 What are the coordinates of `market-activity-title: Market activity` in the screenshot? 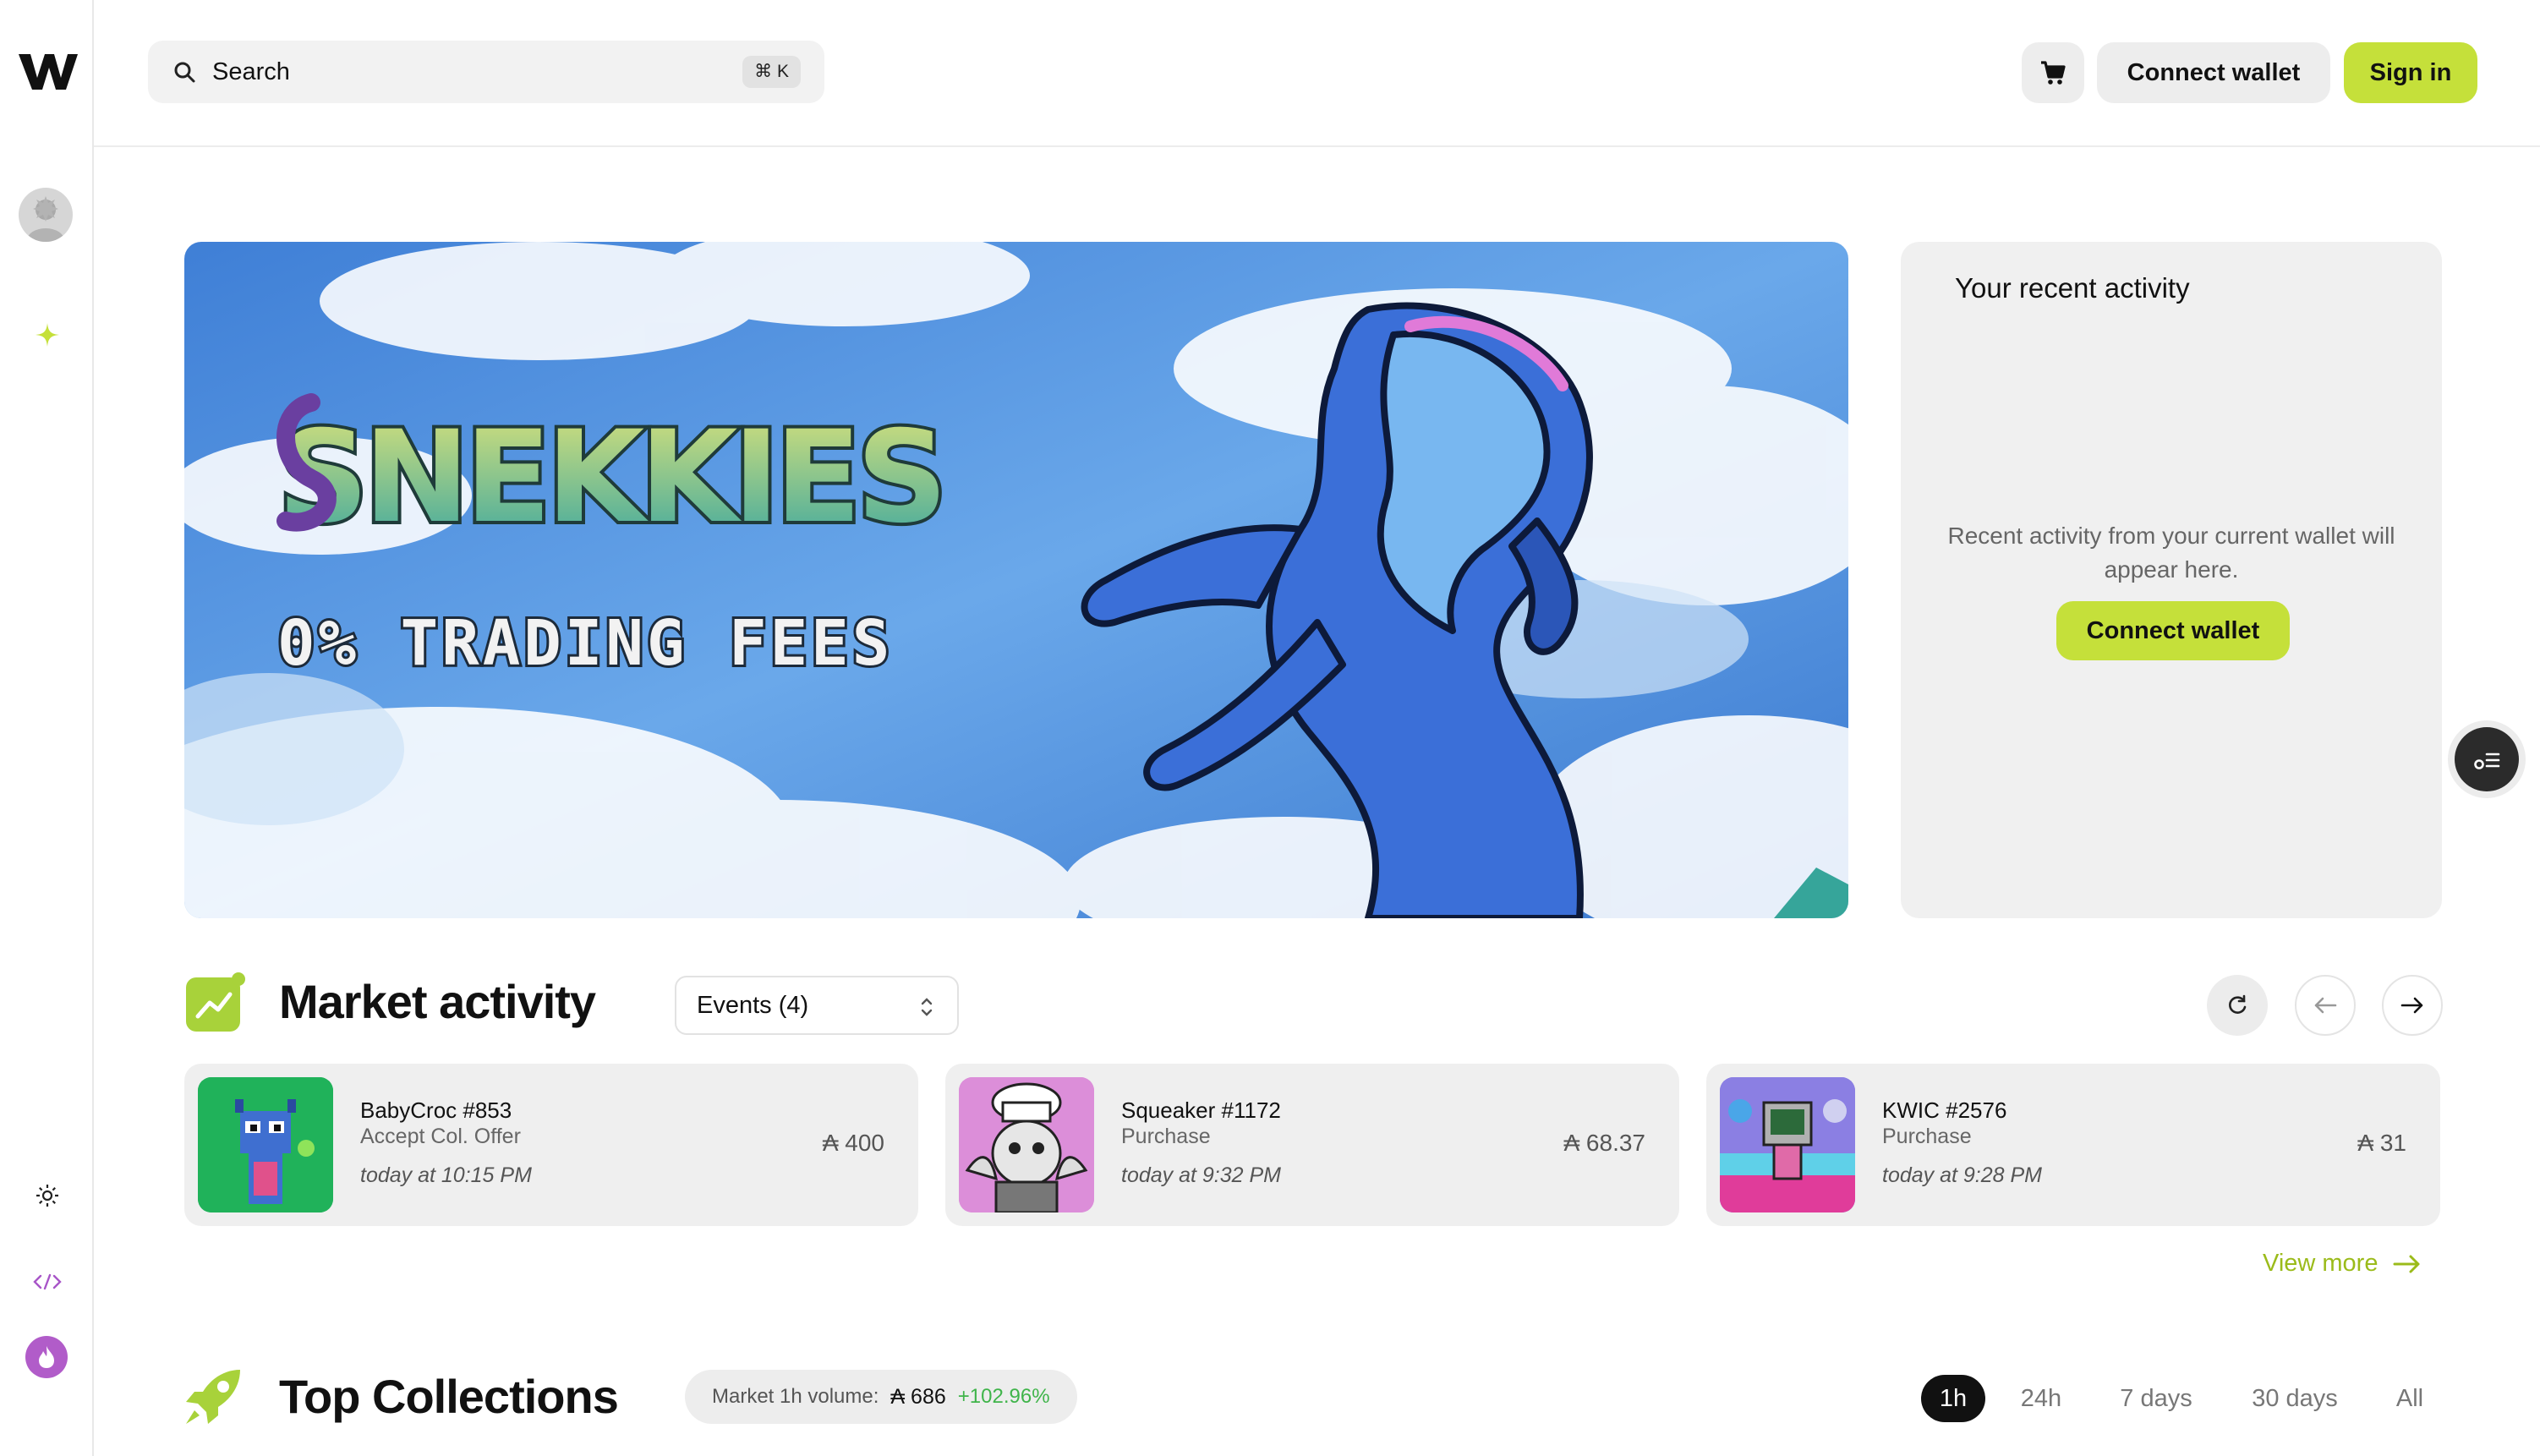 It's located at (437, 1002).